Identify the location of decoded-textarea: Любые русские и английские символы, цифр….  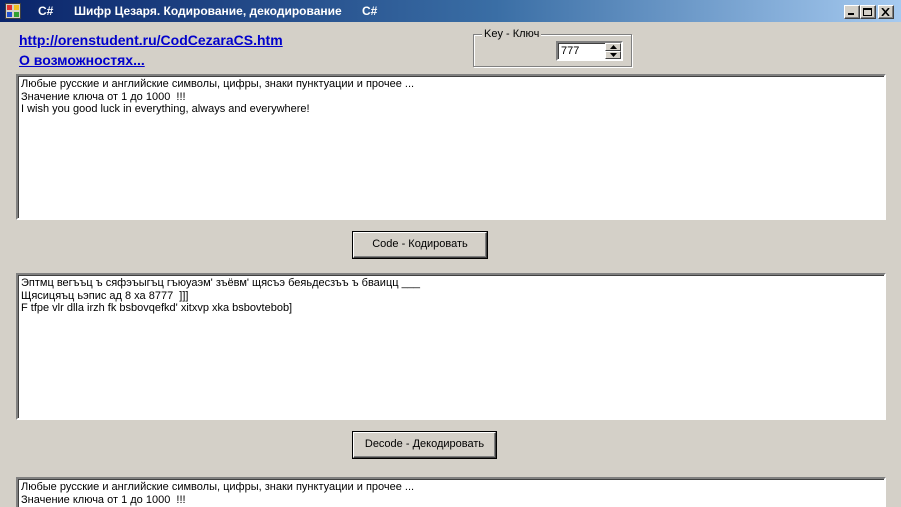
(451, 492).